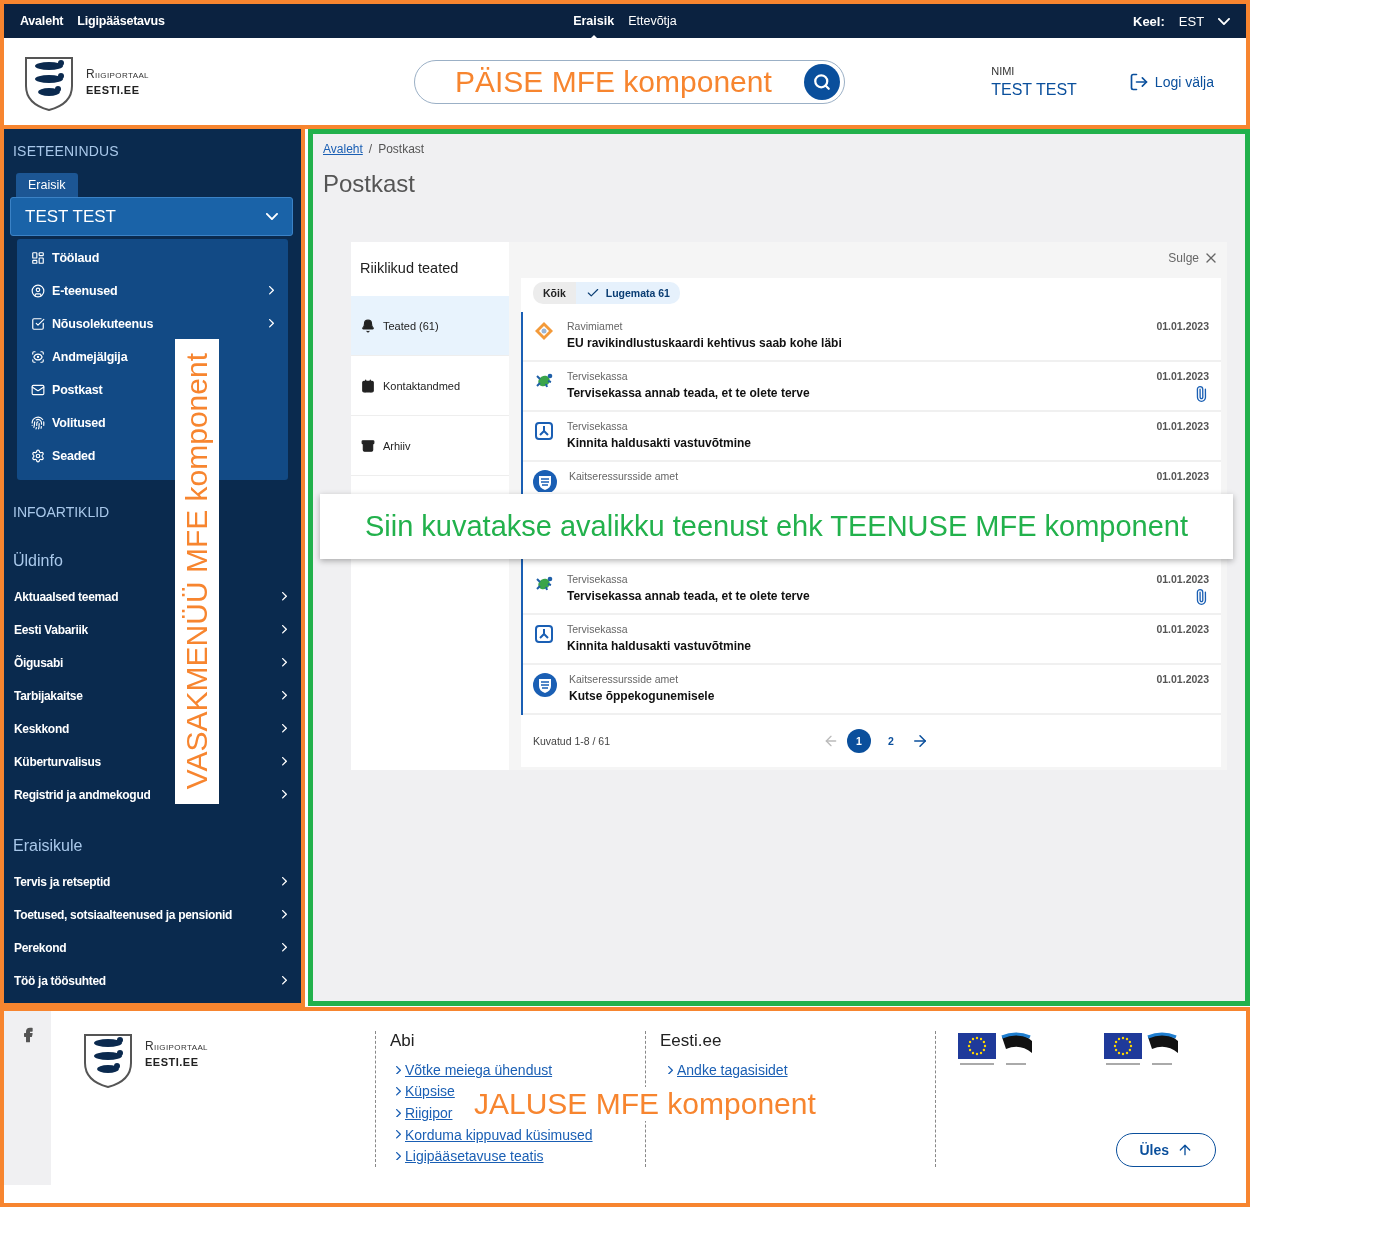 The height and width of the screenshot is (1252, 1382). What do you see at coordinates (595, 326) in the screenshot?
I see `message-sender: Ravimiamet` at bounding box center [595, 326].